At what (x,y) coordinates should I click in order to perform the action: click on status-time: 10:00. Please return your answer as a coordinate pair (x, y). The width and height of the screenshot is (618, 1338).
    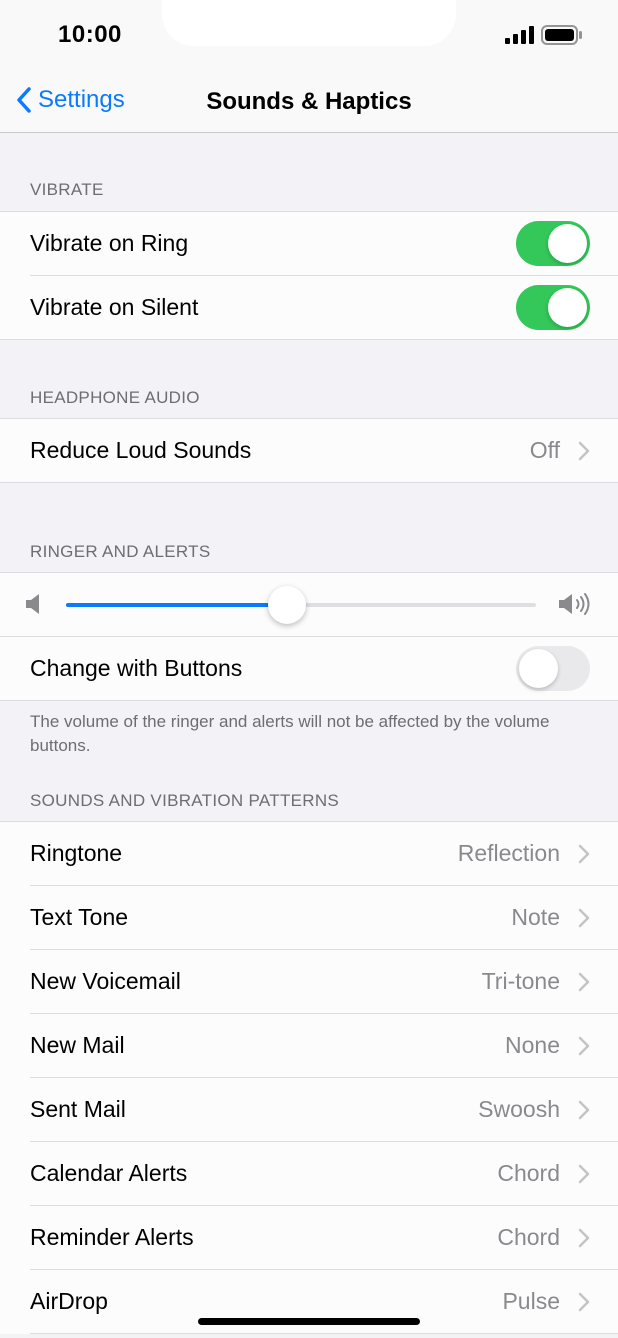
    Looking at the image, I should click on (90, 34).